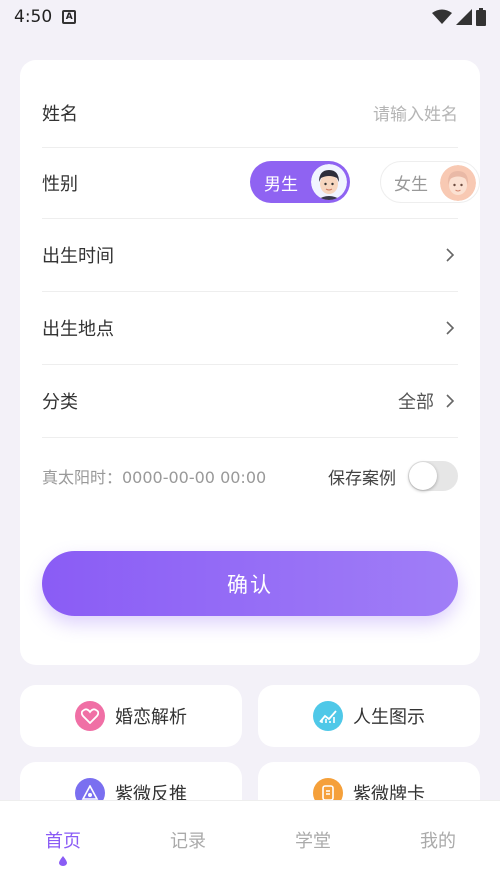 The image size is (500, 888). What do you see at coordinates (33, 17) in the screenshot?
I see `status-time: 4:50` at bounding box center [33, 17].